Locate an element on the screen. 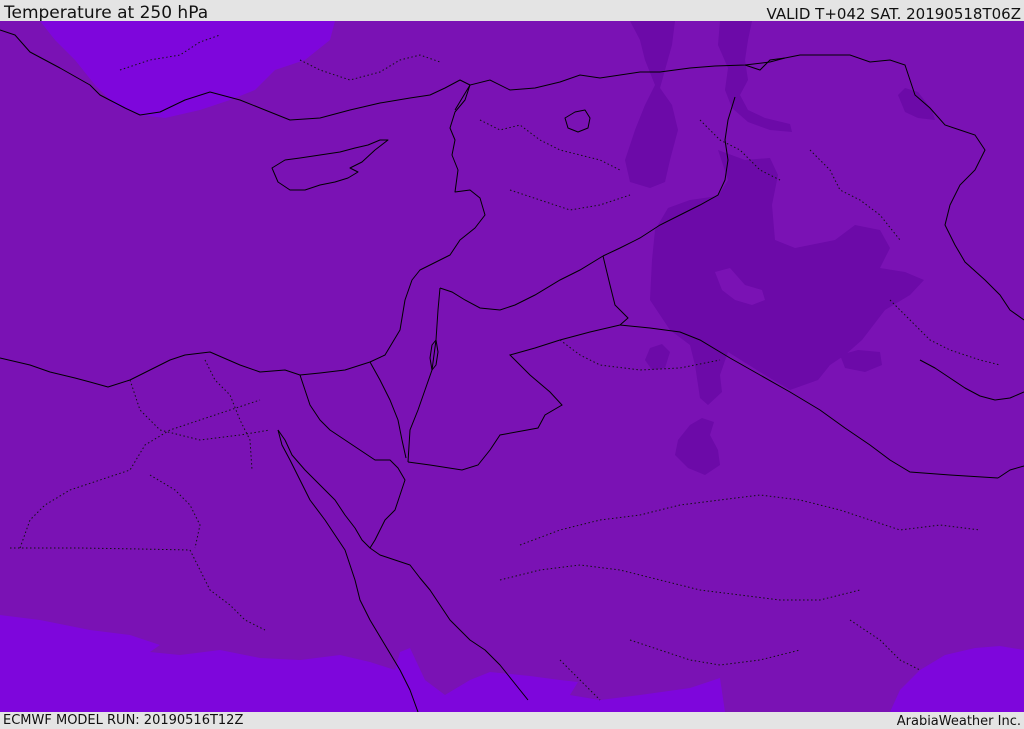  model-run-label: ECMWF MODEL RUN: 20190516T12Z is located at coordinates (123, 720).